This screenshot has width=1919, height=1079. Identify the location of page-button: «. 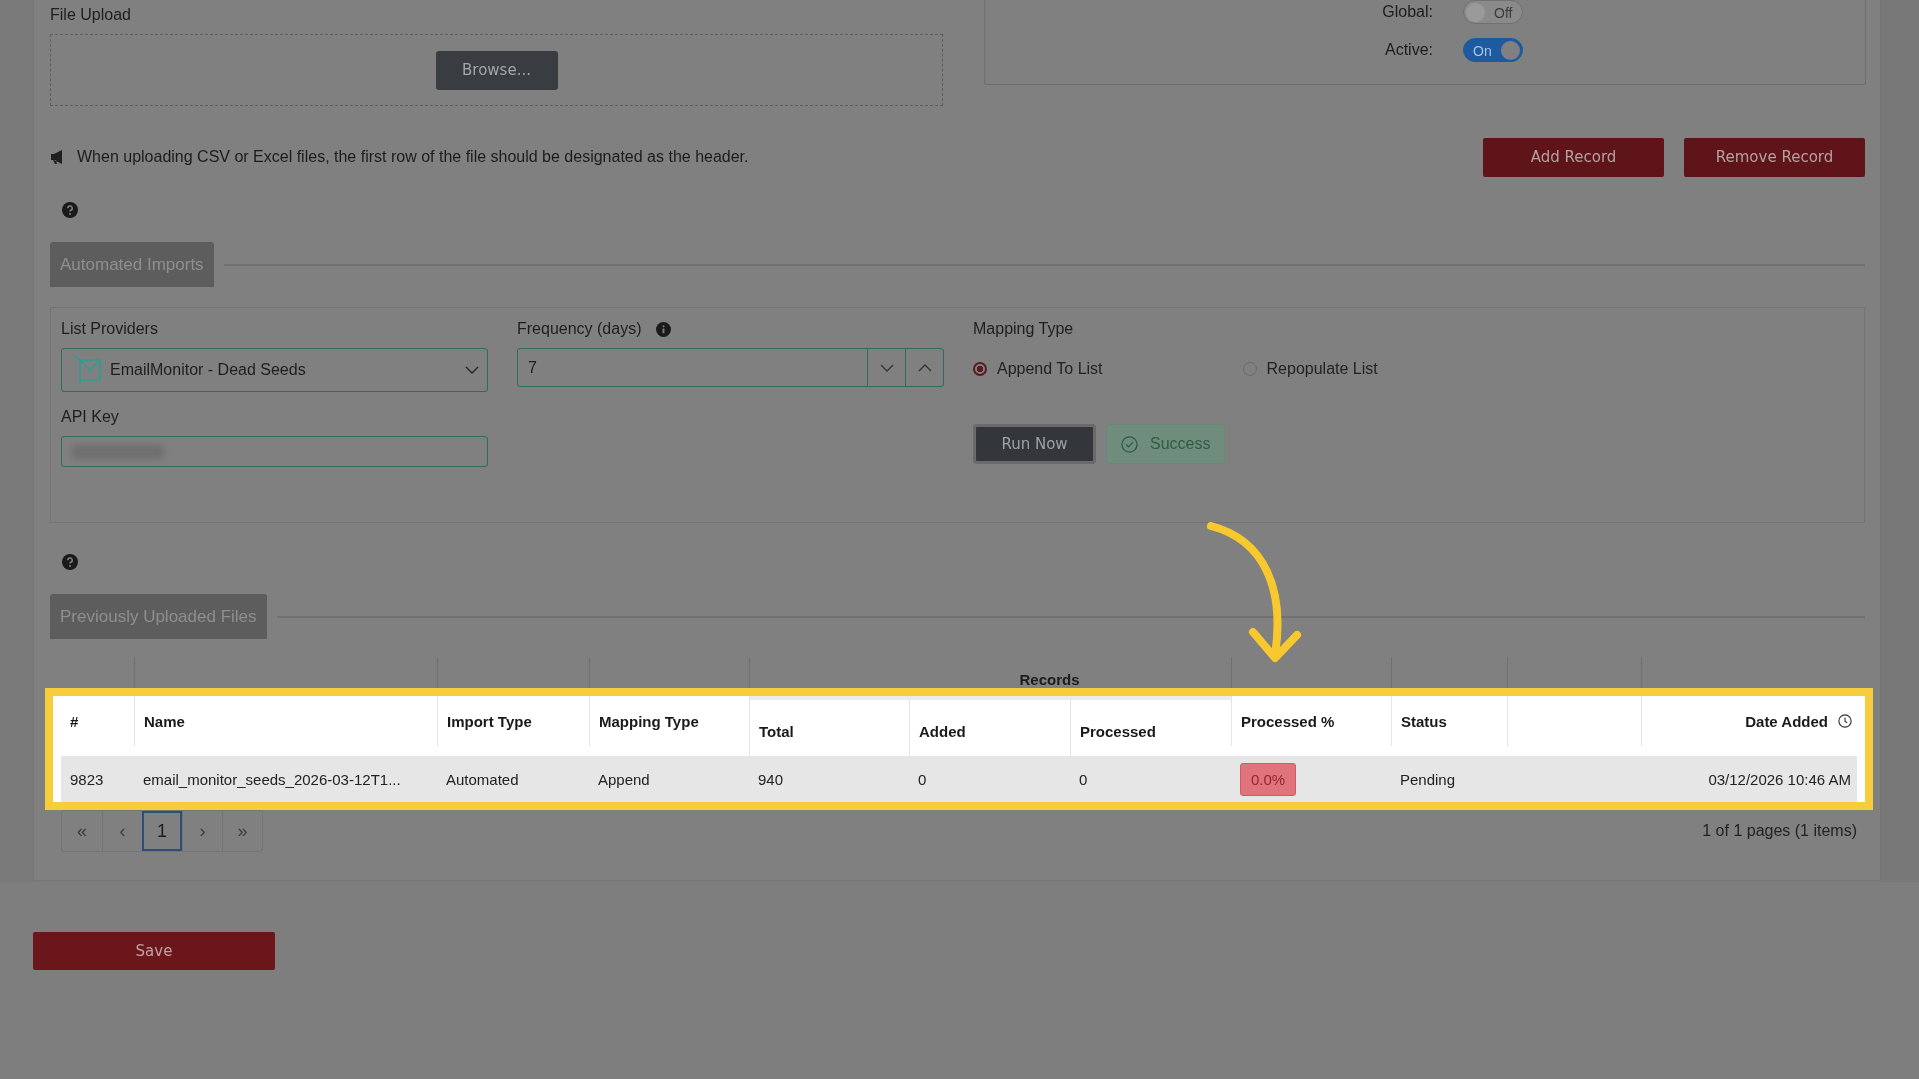
(82, 831).